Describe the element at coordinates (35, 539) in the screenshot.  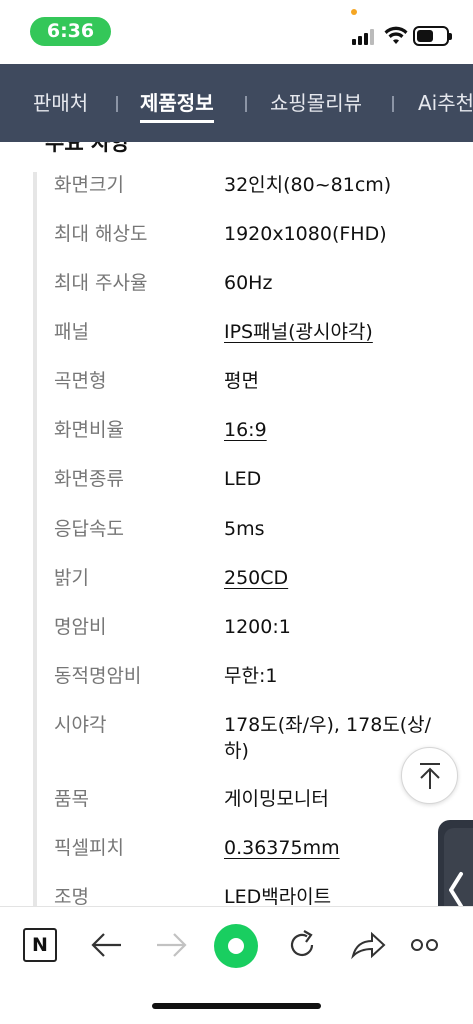
I see `spec-left-rule` at that location.